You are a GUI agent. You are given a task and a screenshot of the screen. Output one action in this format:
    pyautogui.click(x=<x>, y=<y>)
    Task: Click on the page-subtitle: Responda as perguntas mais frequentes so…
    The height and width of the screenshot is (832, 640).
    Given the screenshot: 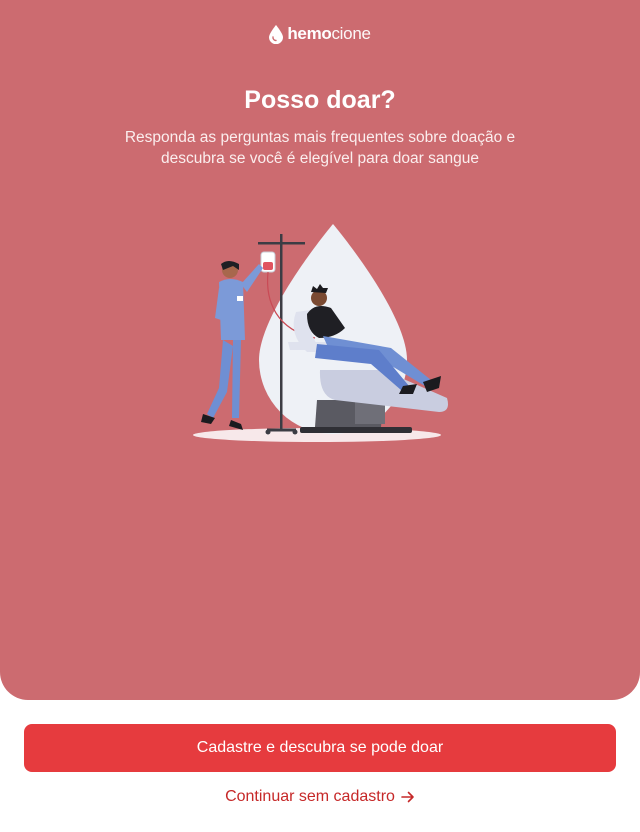 What is the action you would take?
    pyautogui.click(x=320, y=148)
    